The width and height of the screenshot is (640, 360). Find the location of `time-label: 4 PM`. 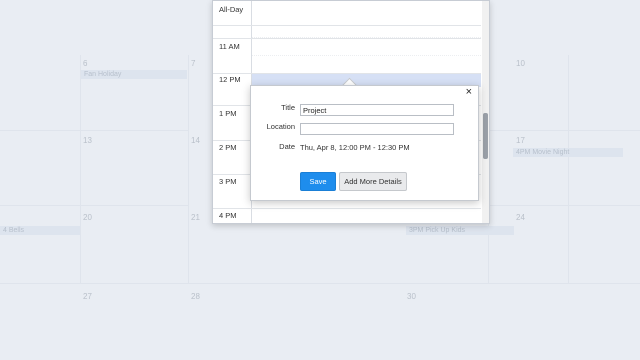

time-label: 4 PM is located at coordinates (228, 215).